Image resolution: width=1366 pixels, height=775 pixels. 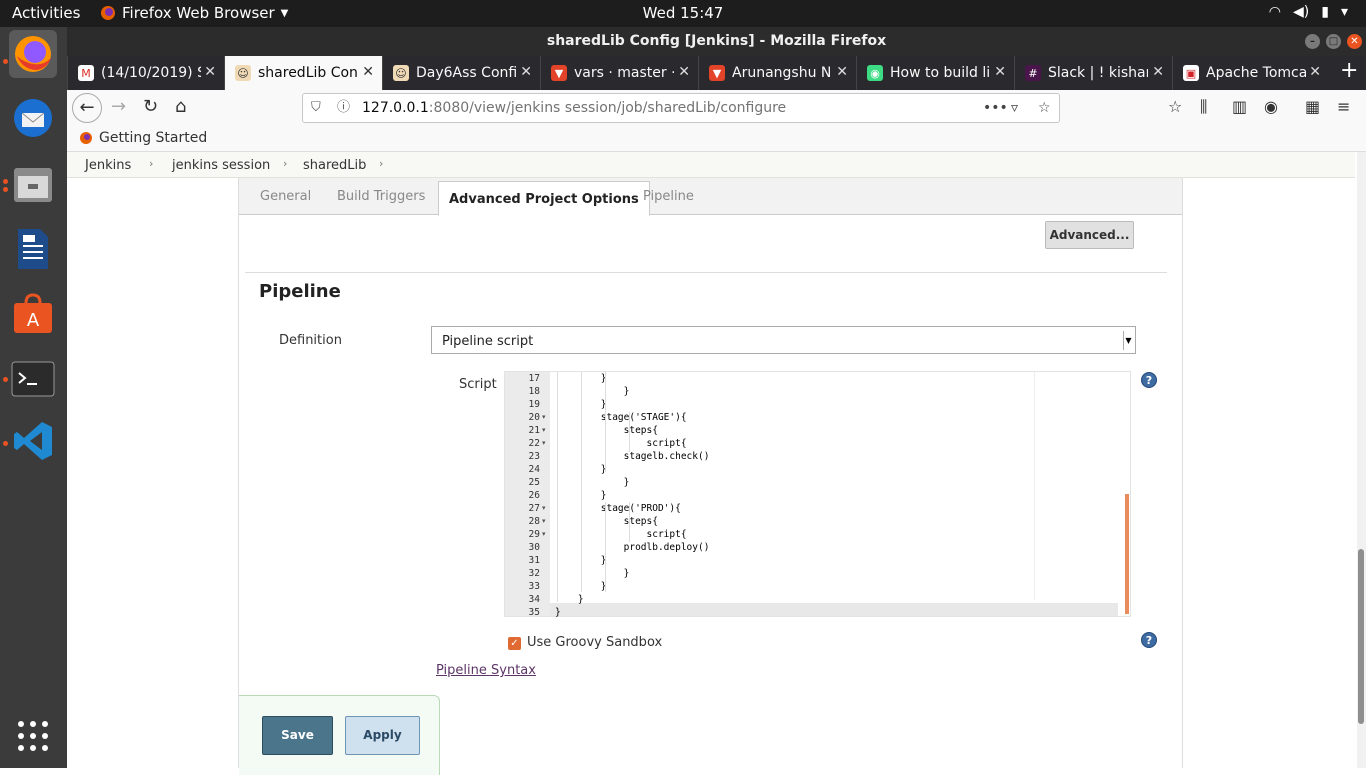 I want to click on script-help-icon: ?, so click(x=1149, y=380).